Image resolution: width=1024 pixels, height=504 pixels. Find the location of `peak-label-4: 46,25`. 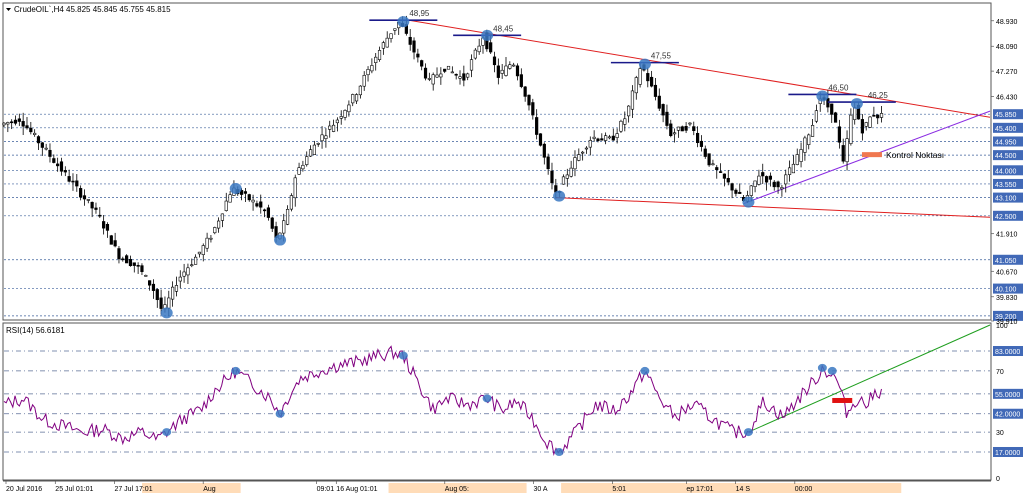

peak-label-4: 46,25 is located at coordinates (878, 95).